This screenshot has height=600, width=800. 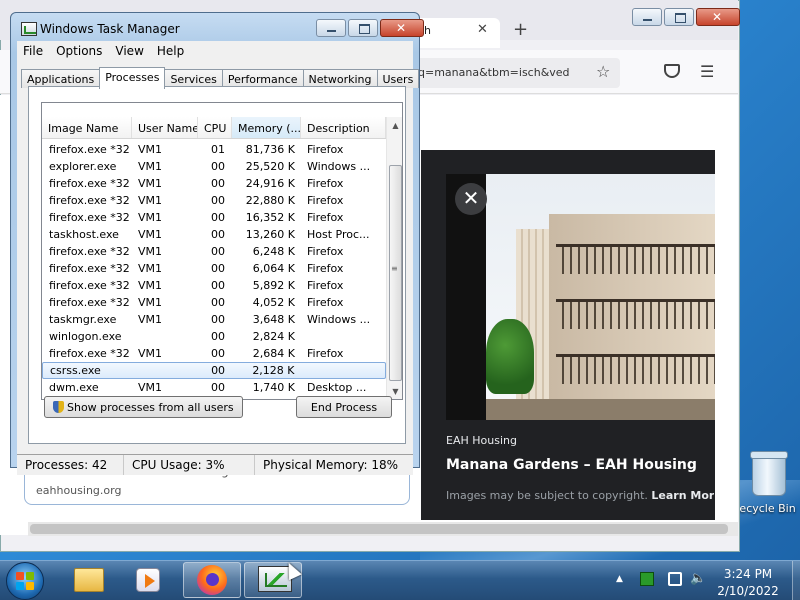 What do you see at coordinates (273, 336) in the screenshot?
I see `process-memory: 2,824 K` at bounding box center [273, 336].